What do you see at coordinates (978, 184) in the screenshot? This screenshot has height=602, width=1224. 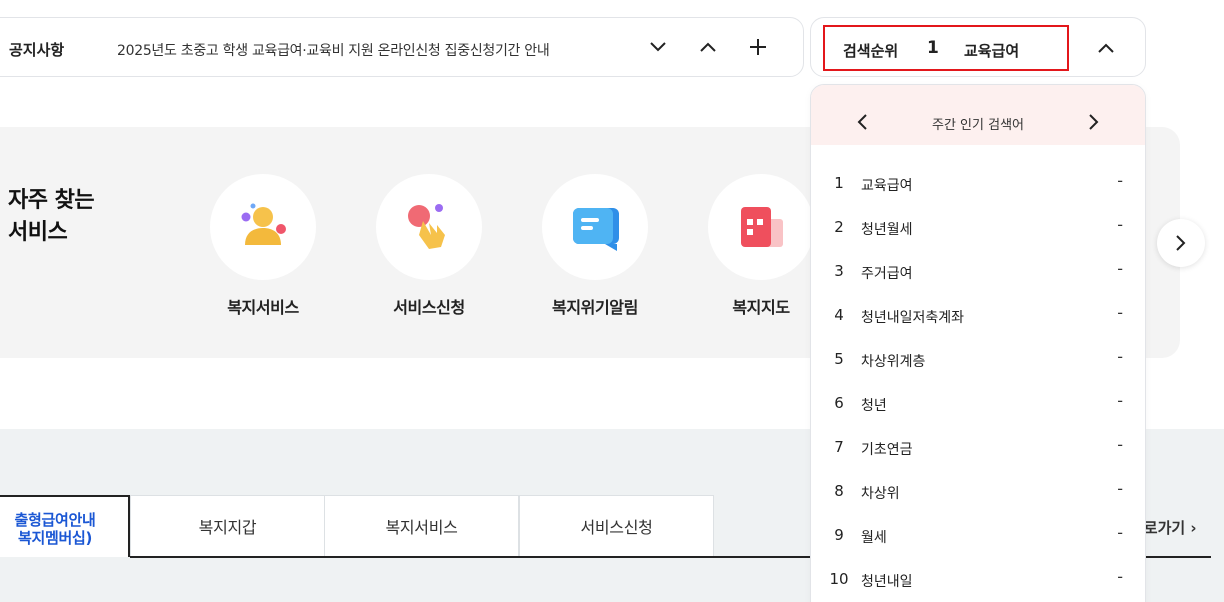 I see `list-item: 1 교육급여 -` at bounding box center [978, 184].